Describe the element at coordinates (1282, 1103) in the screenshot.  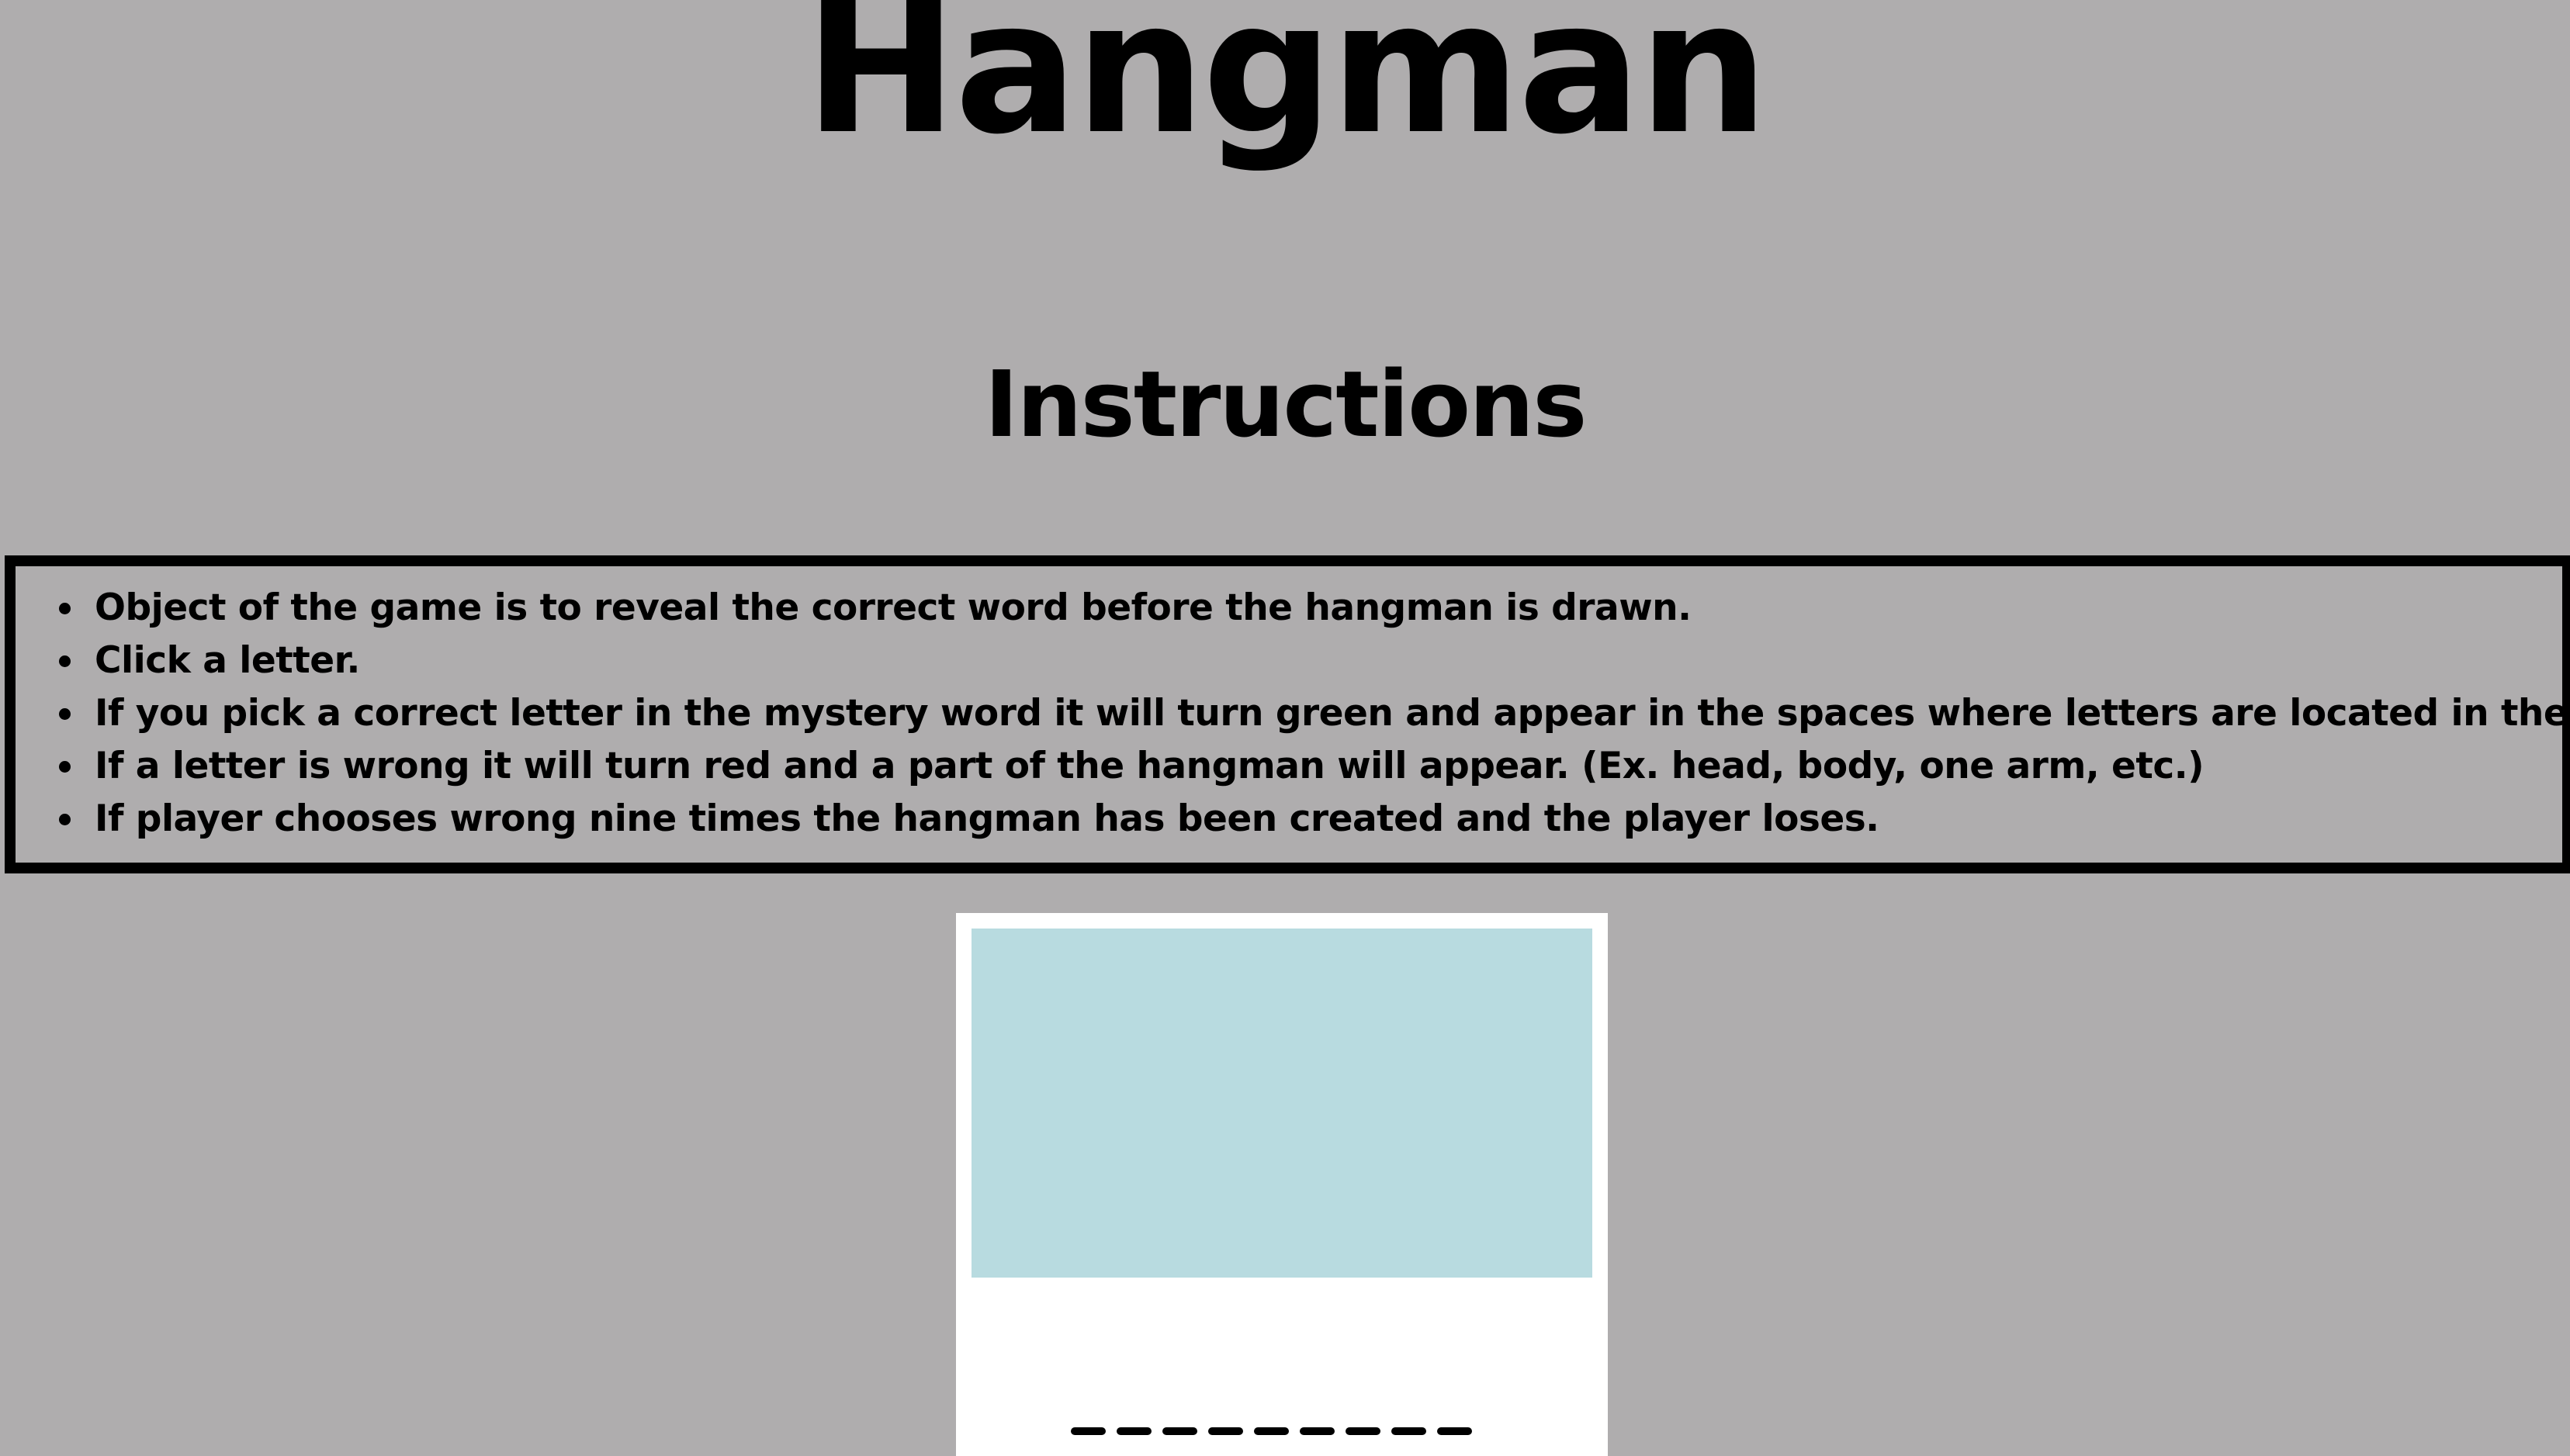
I see `hangman-canvas` at that location.